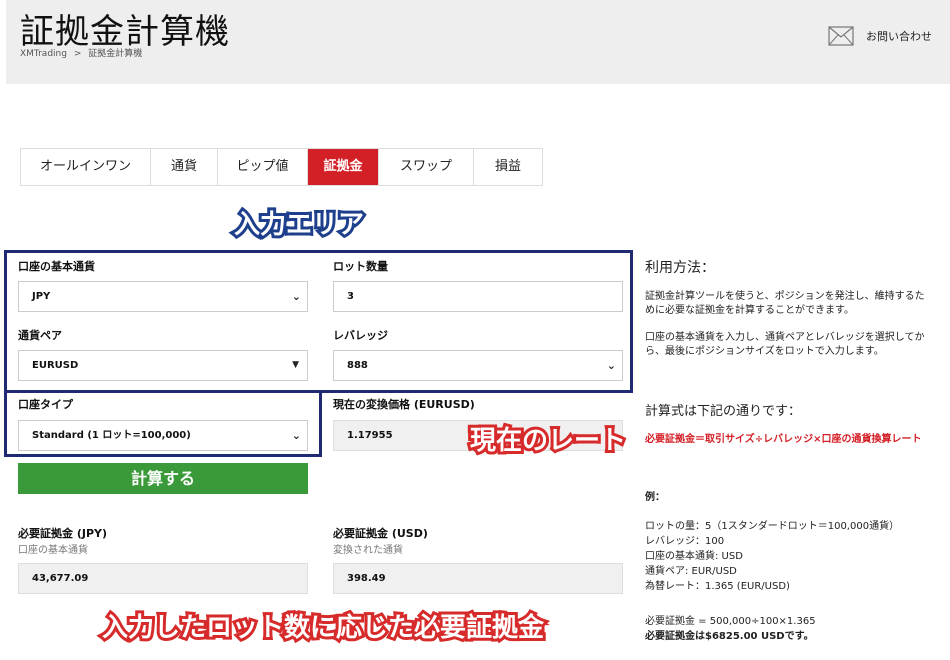 This screenshot has width=950, height=660. Describe the element at coordinates (263, 167) in the screenshot. I see `tab-pip-value: ピップ値` at that location.